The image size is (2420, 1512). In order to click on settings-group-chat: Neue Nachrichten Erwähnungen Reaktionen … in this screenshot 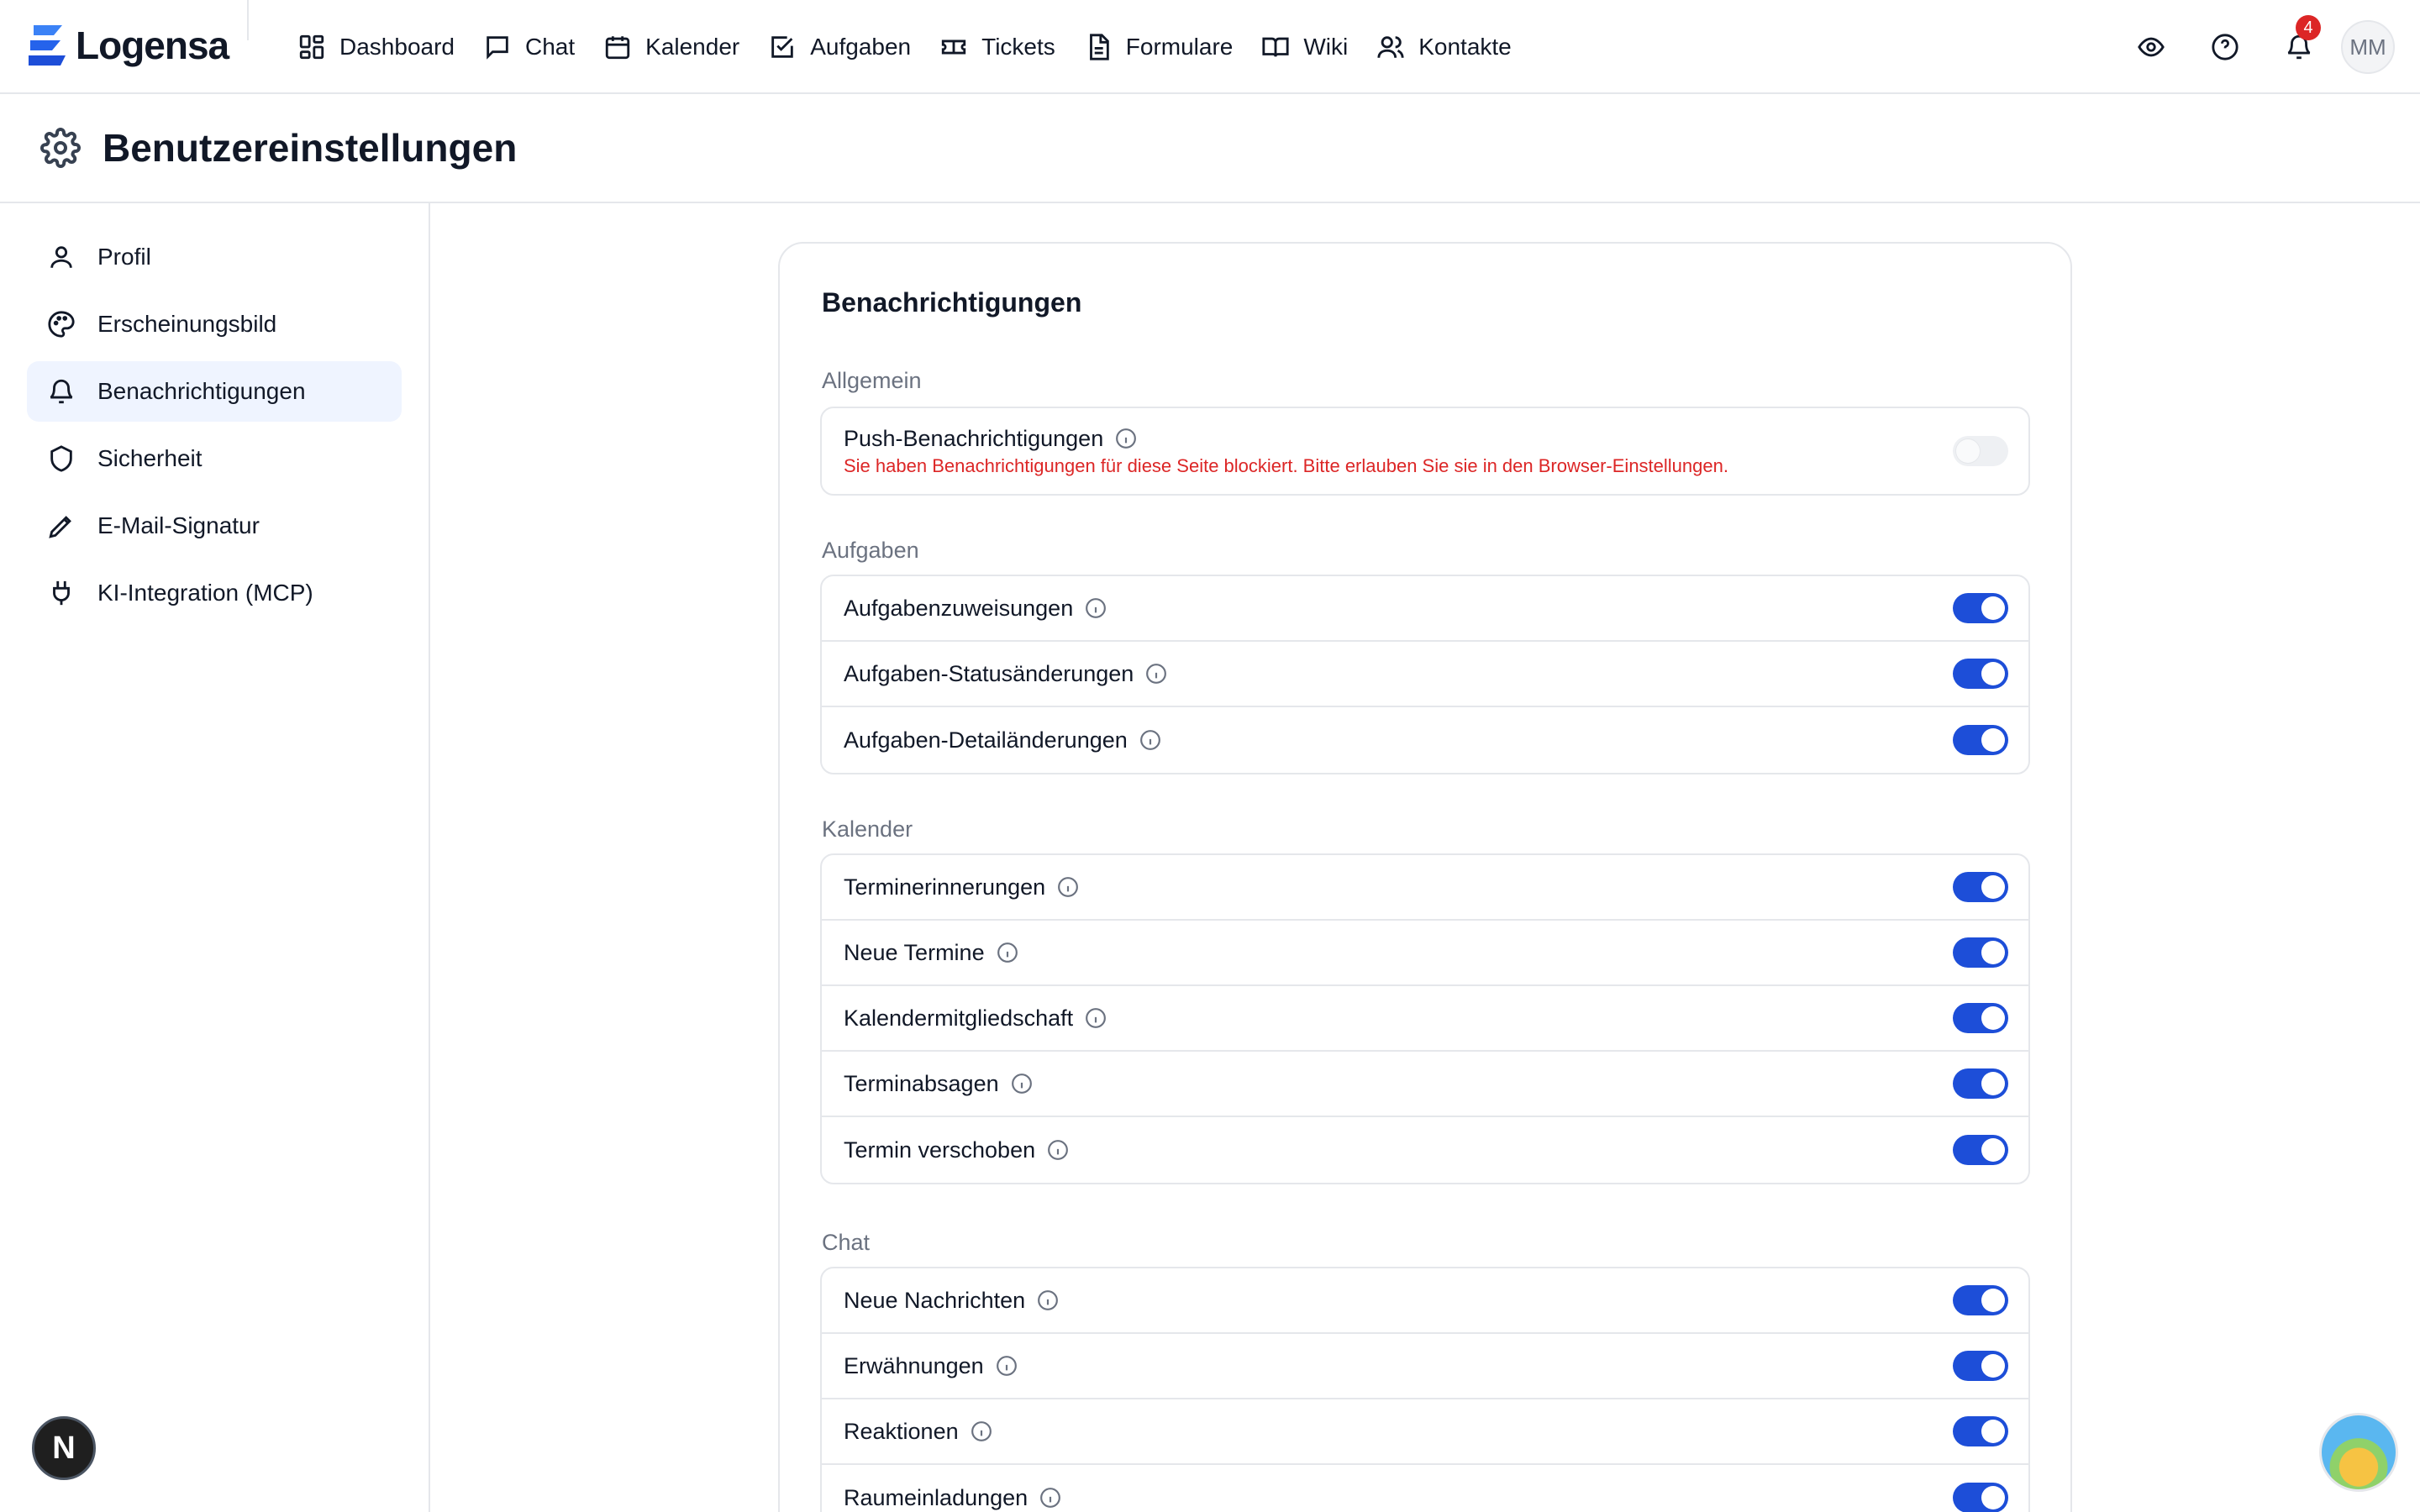, I will do `click(1425, 1389)`.